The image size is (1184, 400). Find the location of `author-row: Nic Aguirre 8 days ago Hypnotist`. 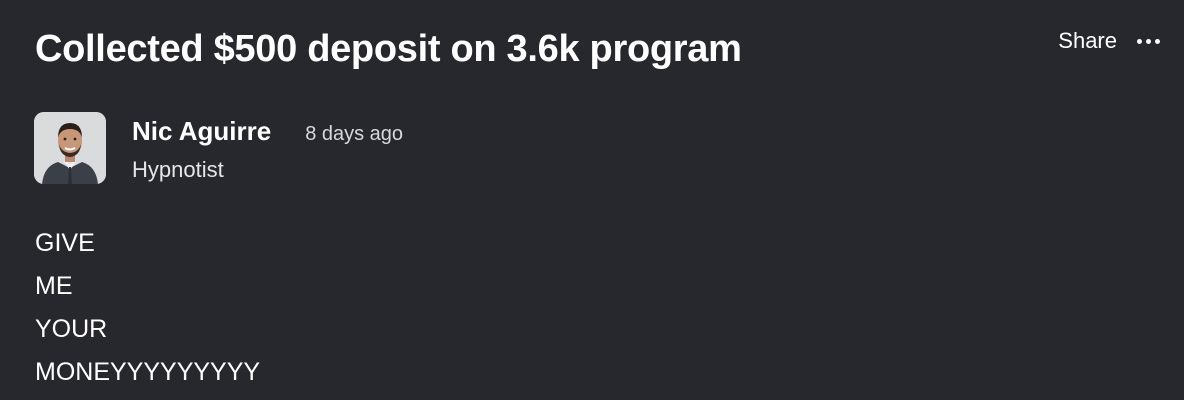

author-row: Nic Aguirre 8 days ago Hypnotist is located at coordinates (218, 148).